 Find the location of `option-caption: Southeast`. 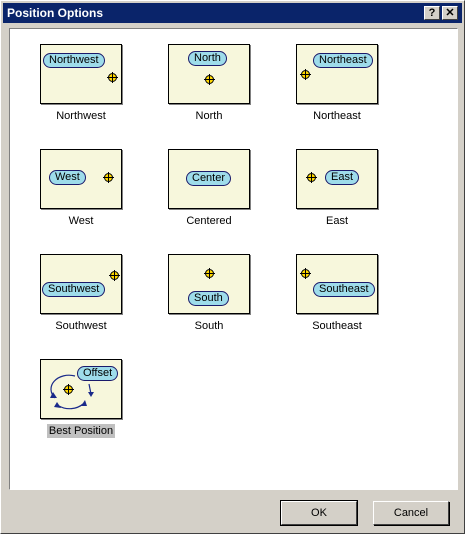

option-caption: Southeast is located at coordinates (337, 326).